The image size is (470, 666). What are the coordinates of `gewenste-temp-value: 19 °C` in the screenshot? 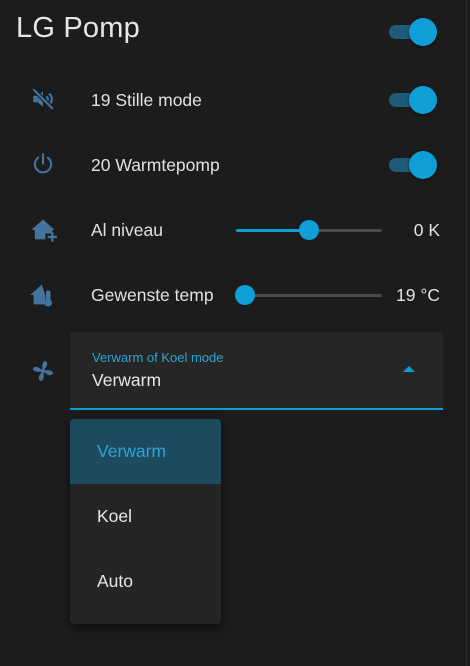 It's located at (418, 295).